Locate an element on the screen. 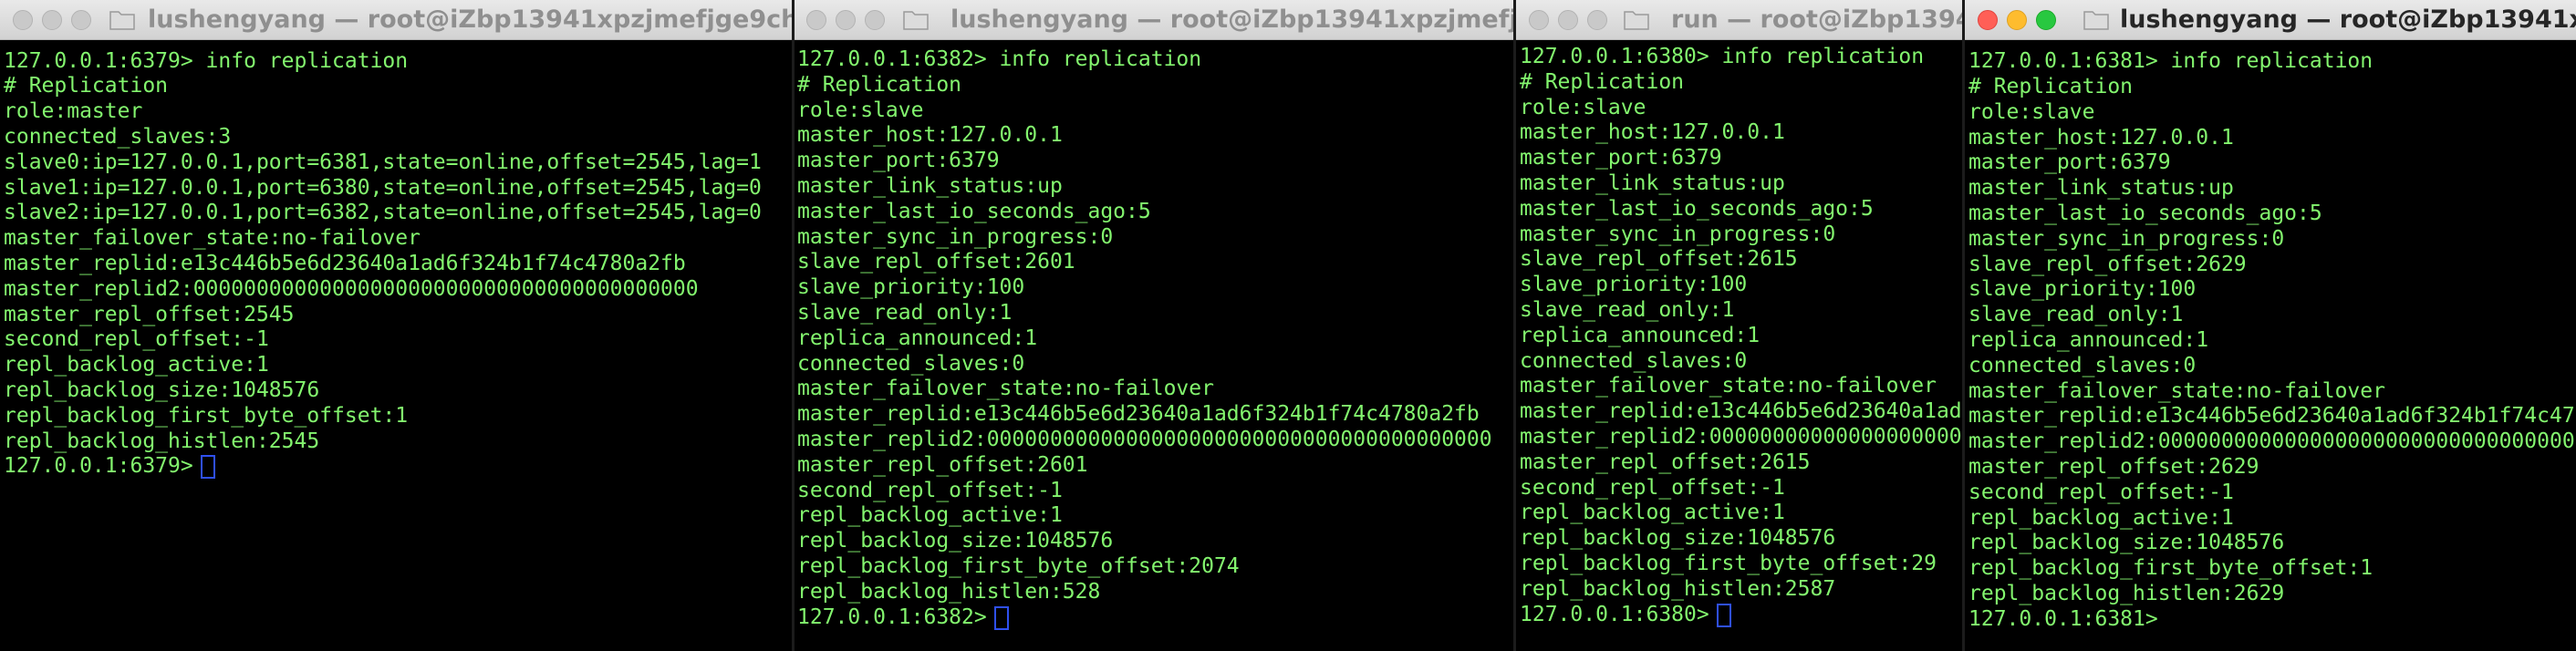  terminal-line: repl_backlog_first_byte_offset:2074 is located at coordinates (1018, 566).